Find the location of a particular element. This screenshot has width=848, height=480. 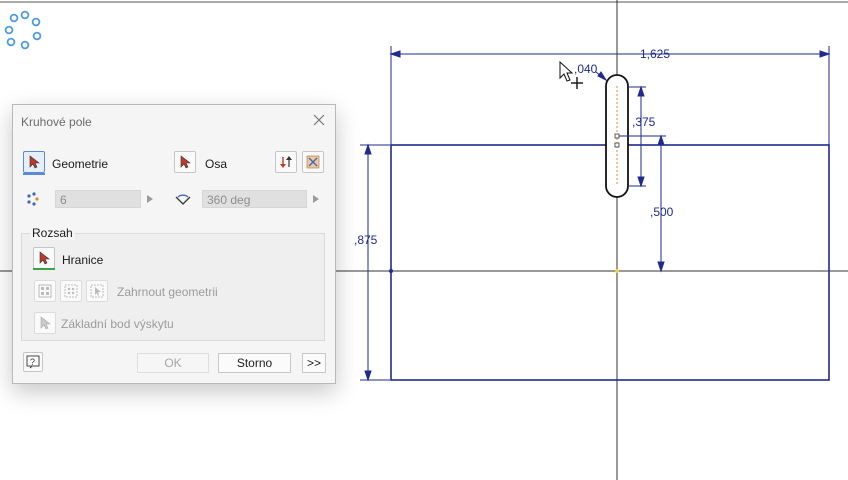

boundary-label: Hranice is located at coordinates (83, 260).